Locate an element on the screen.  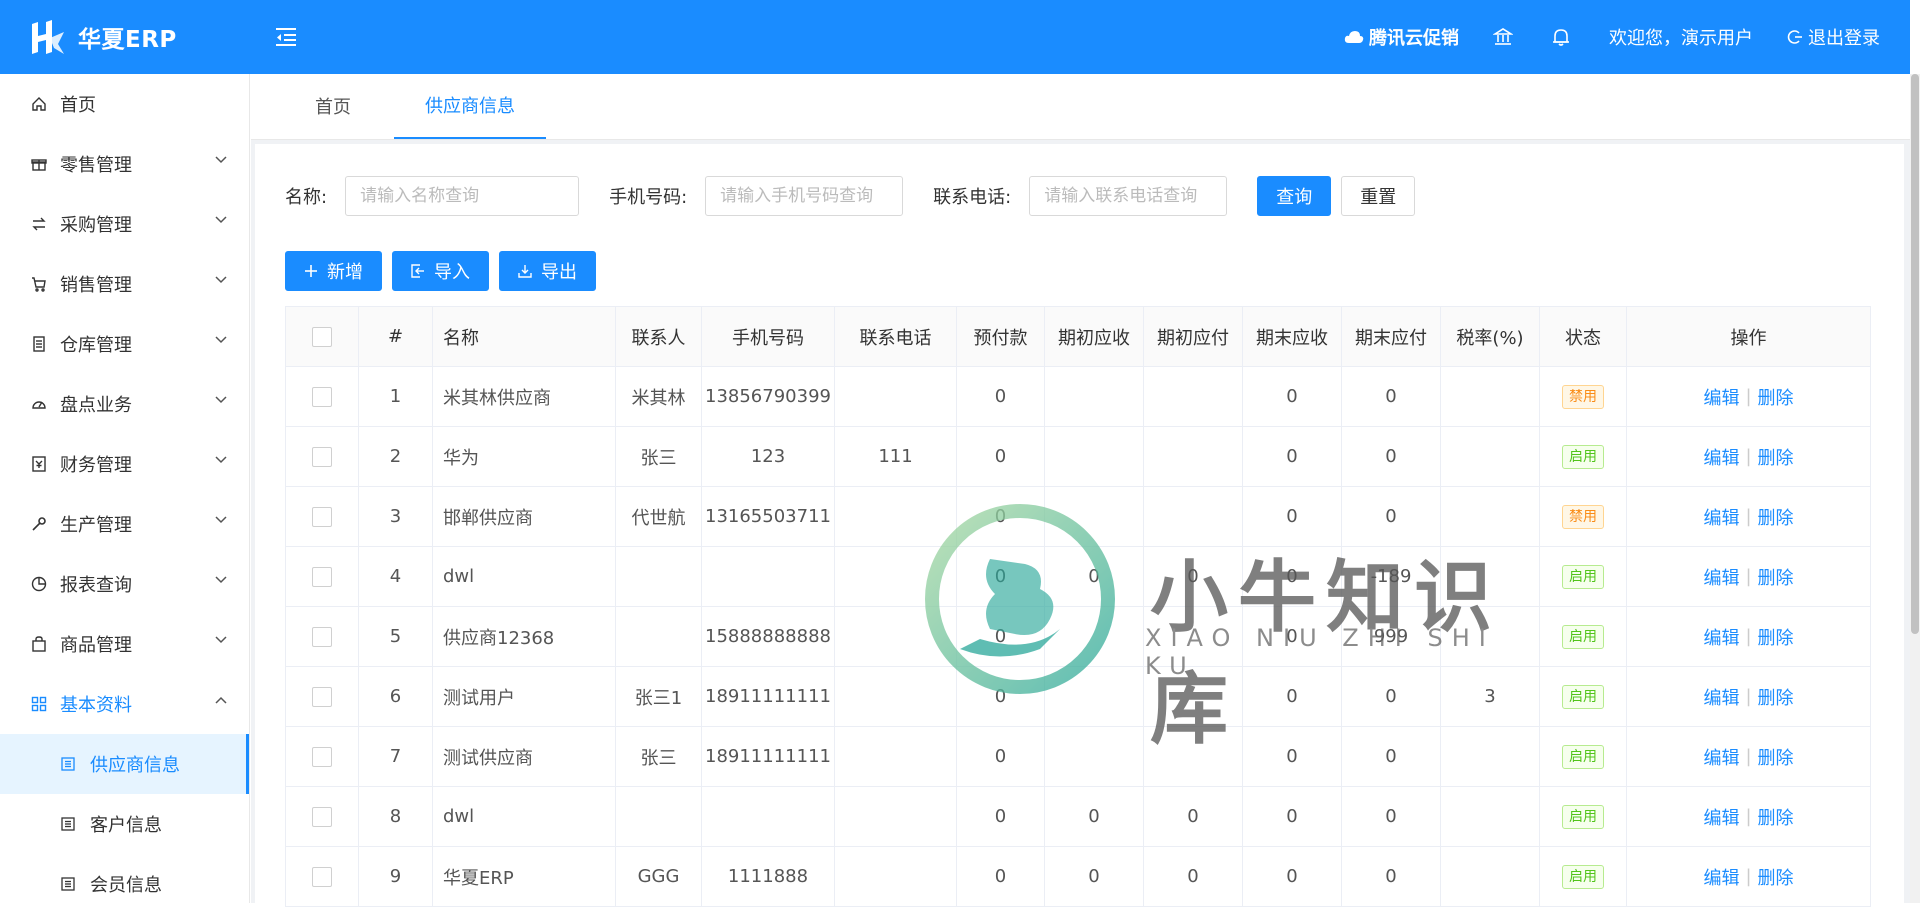
sidebar-item-purchase: 采购管理 is located at coordinates (124, 224).